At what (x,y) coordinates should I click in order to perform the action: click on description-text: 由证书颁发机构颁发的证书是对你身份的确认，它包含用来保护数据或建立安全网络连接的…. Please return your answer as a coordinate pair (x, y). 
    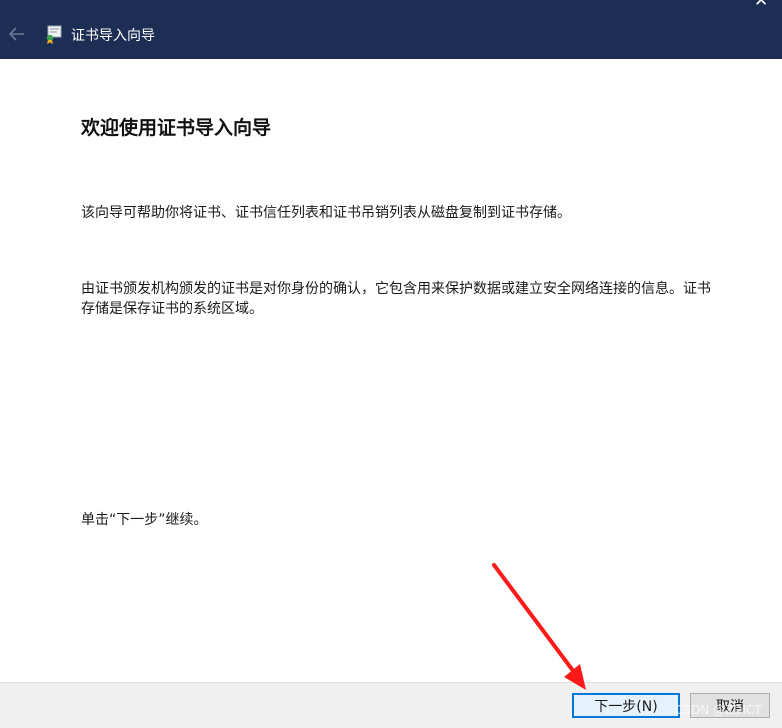
    Looking at the image, I should click on (396, 299).